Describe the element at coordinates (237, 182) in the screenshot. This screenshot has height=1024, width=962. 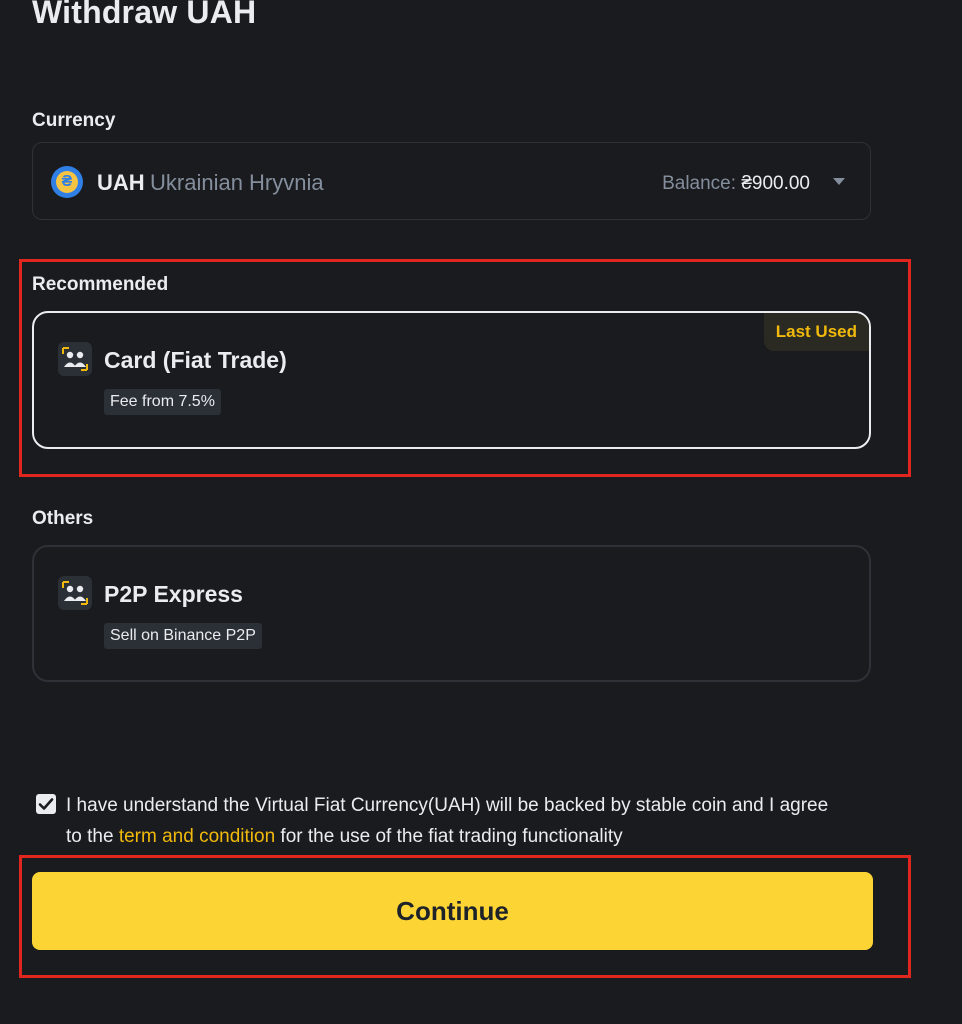
I see `currency-name: Ukrainian Hryvnia` at that location.